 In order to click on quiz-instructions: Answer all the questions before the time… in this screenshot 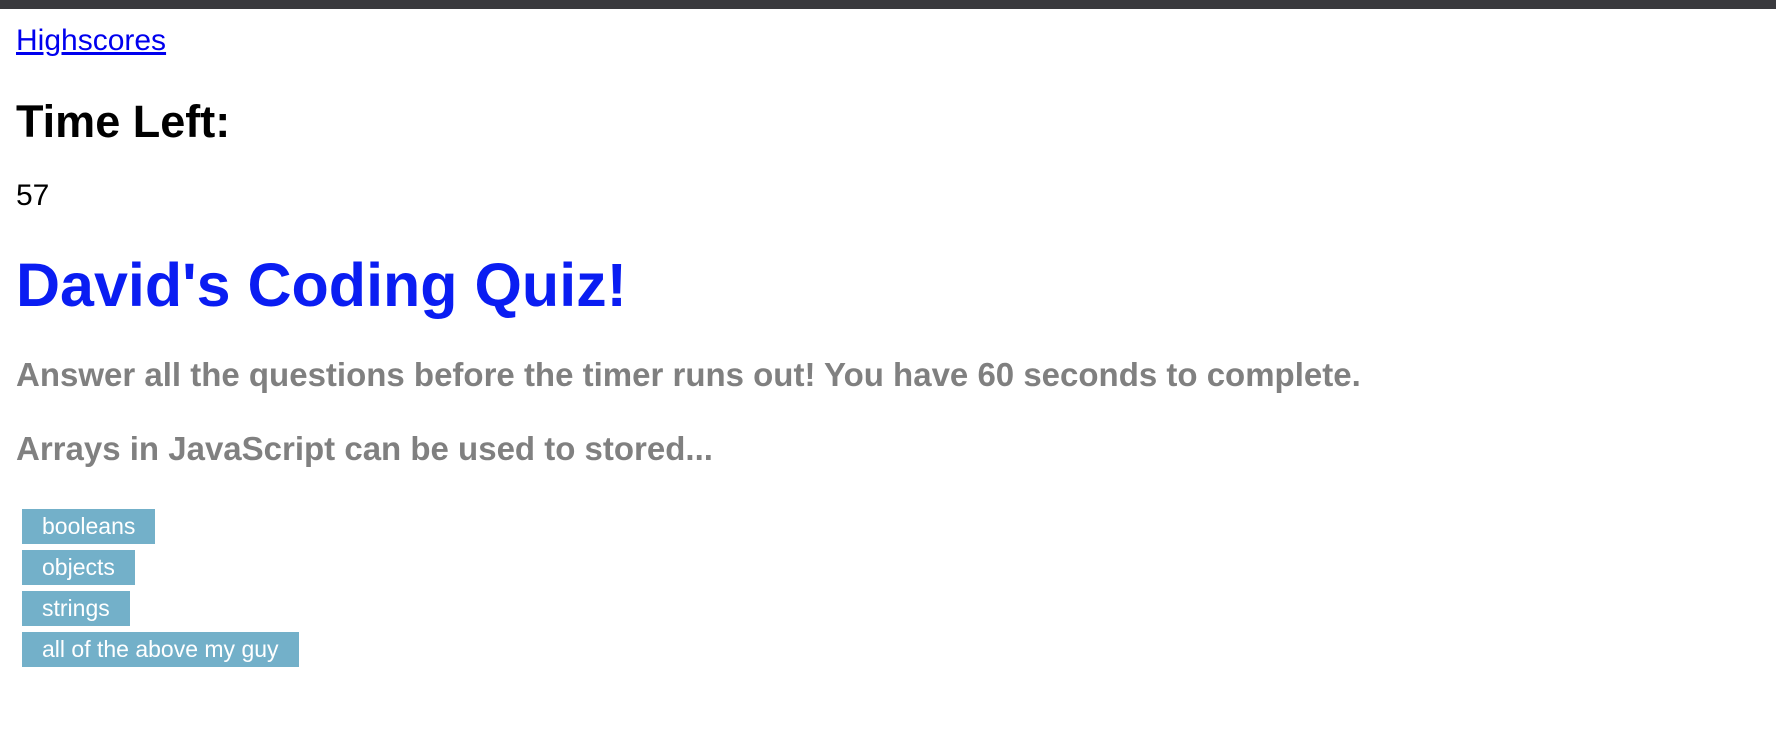, I will do `click(688, 374)`.